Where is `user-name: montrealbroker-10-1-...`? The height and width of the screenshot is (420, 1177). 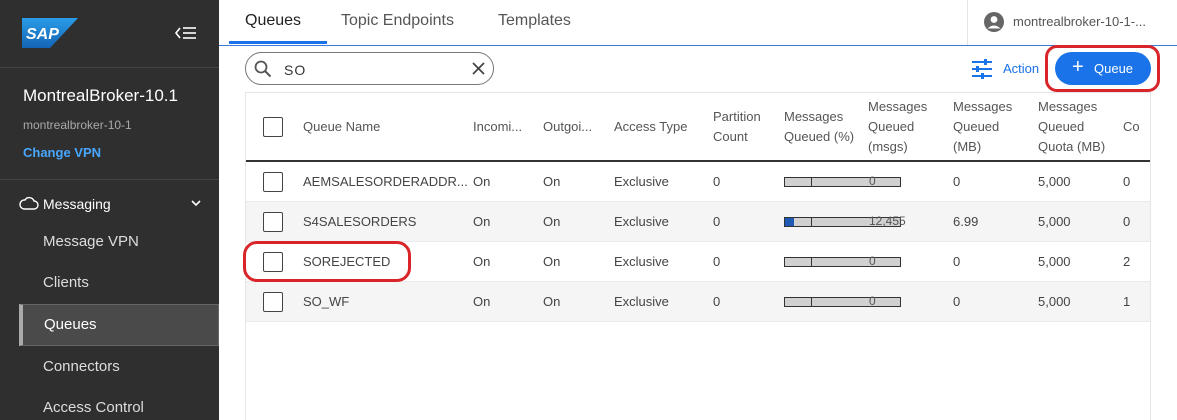
user-name: montrealbroker-10-1-... is located at coordinates (1079, 21).